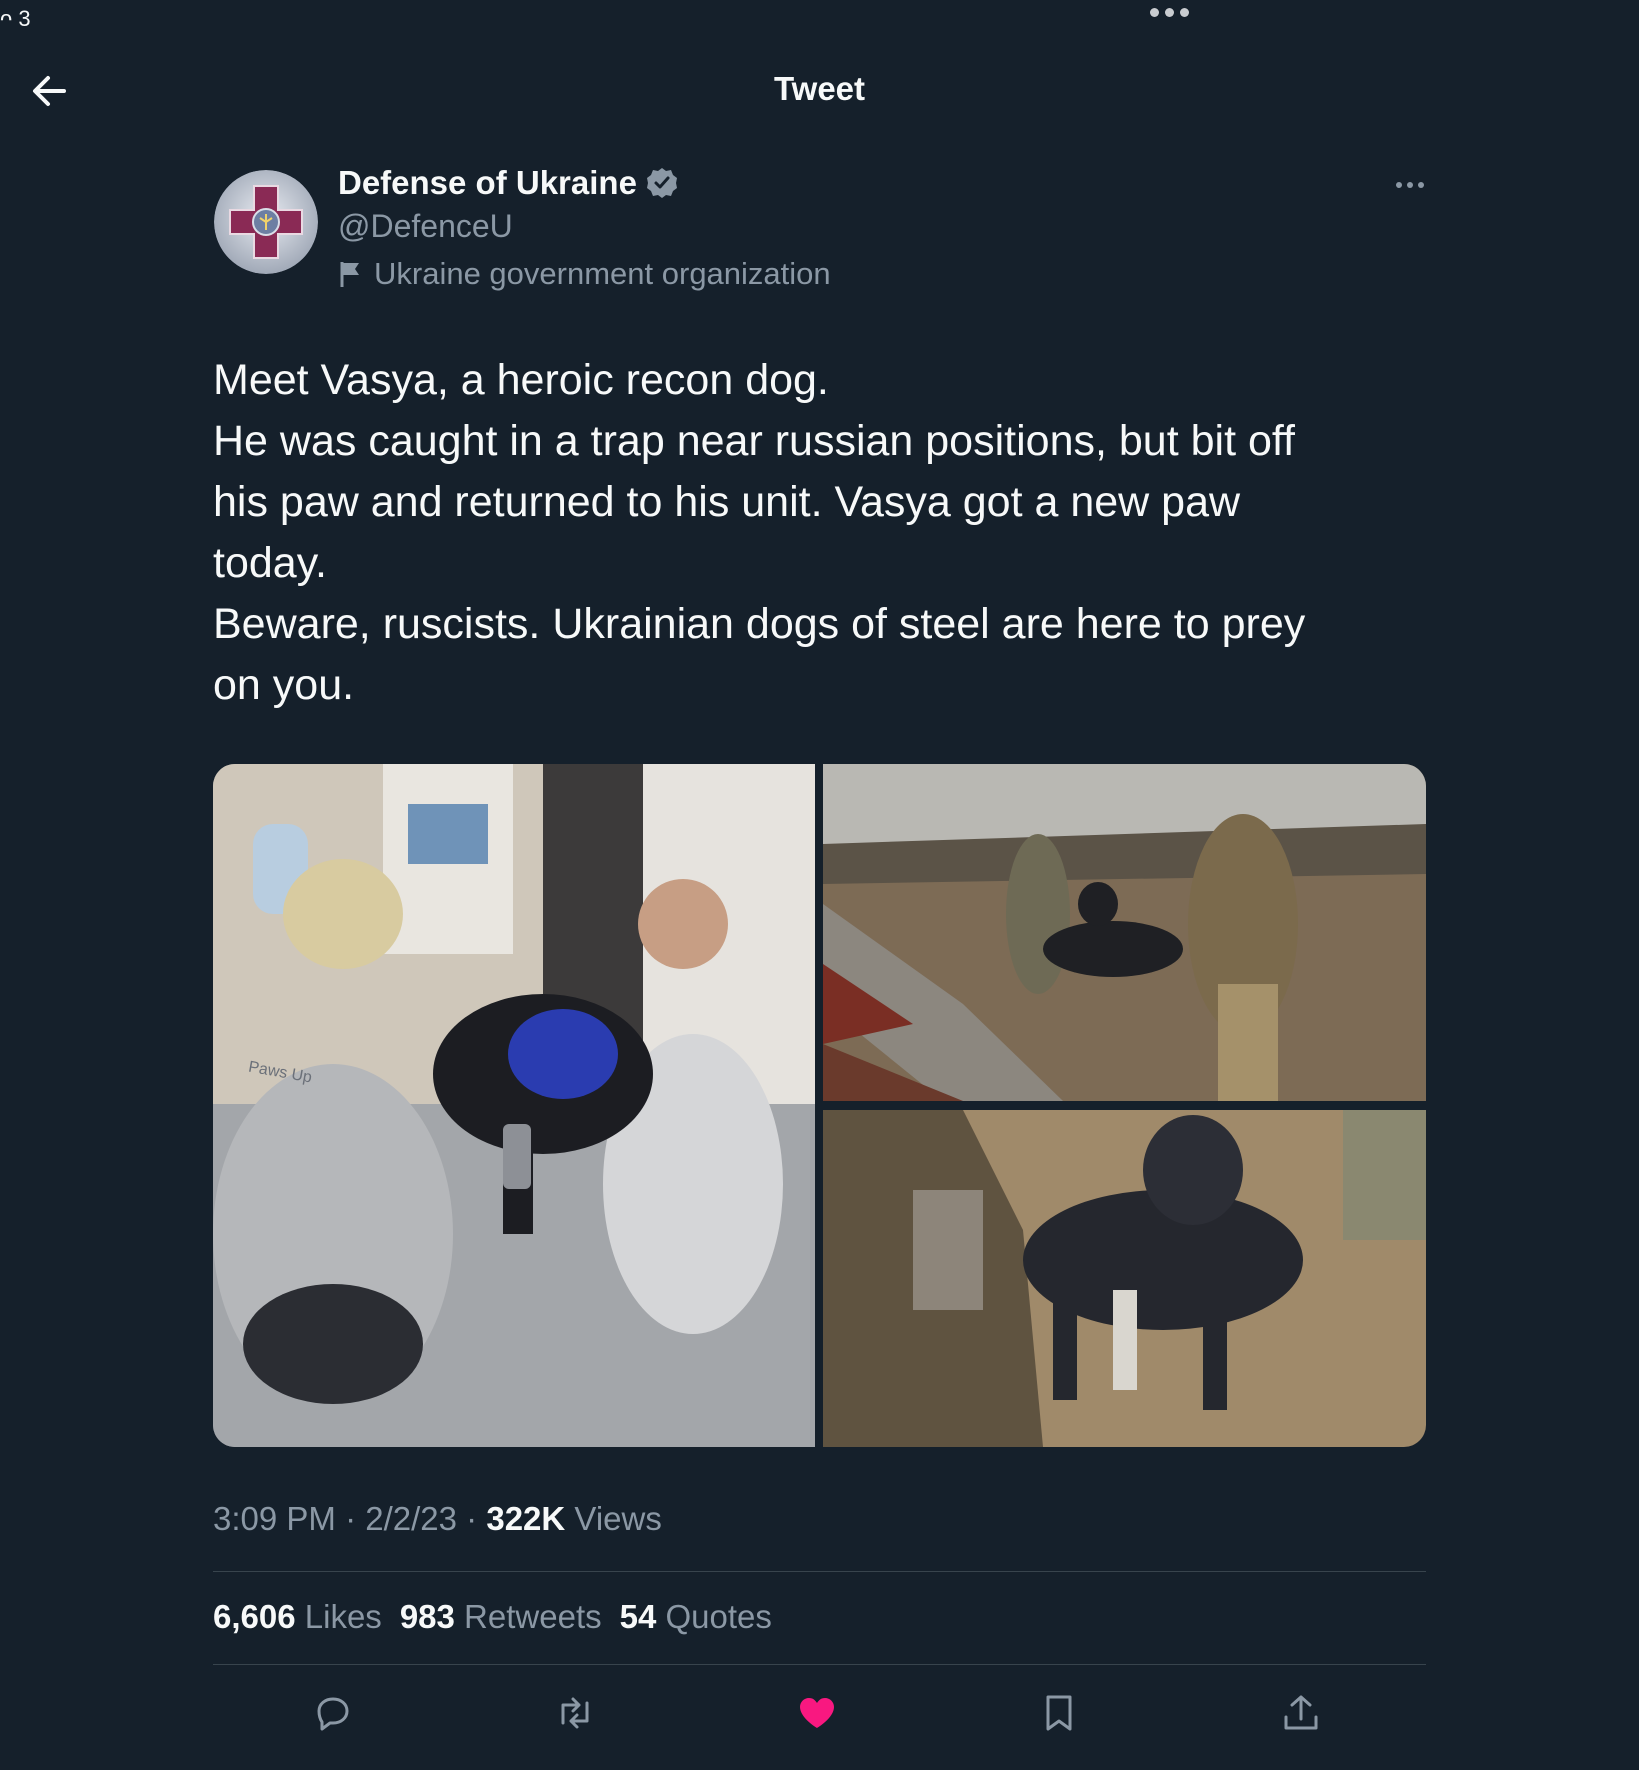 The height and width of the screenshot is (1770, 1639). I want to click on flag-icon, so click(349, 274).